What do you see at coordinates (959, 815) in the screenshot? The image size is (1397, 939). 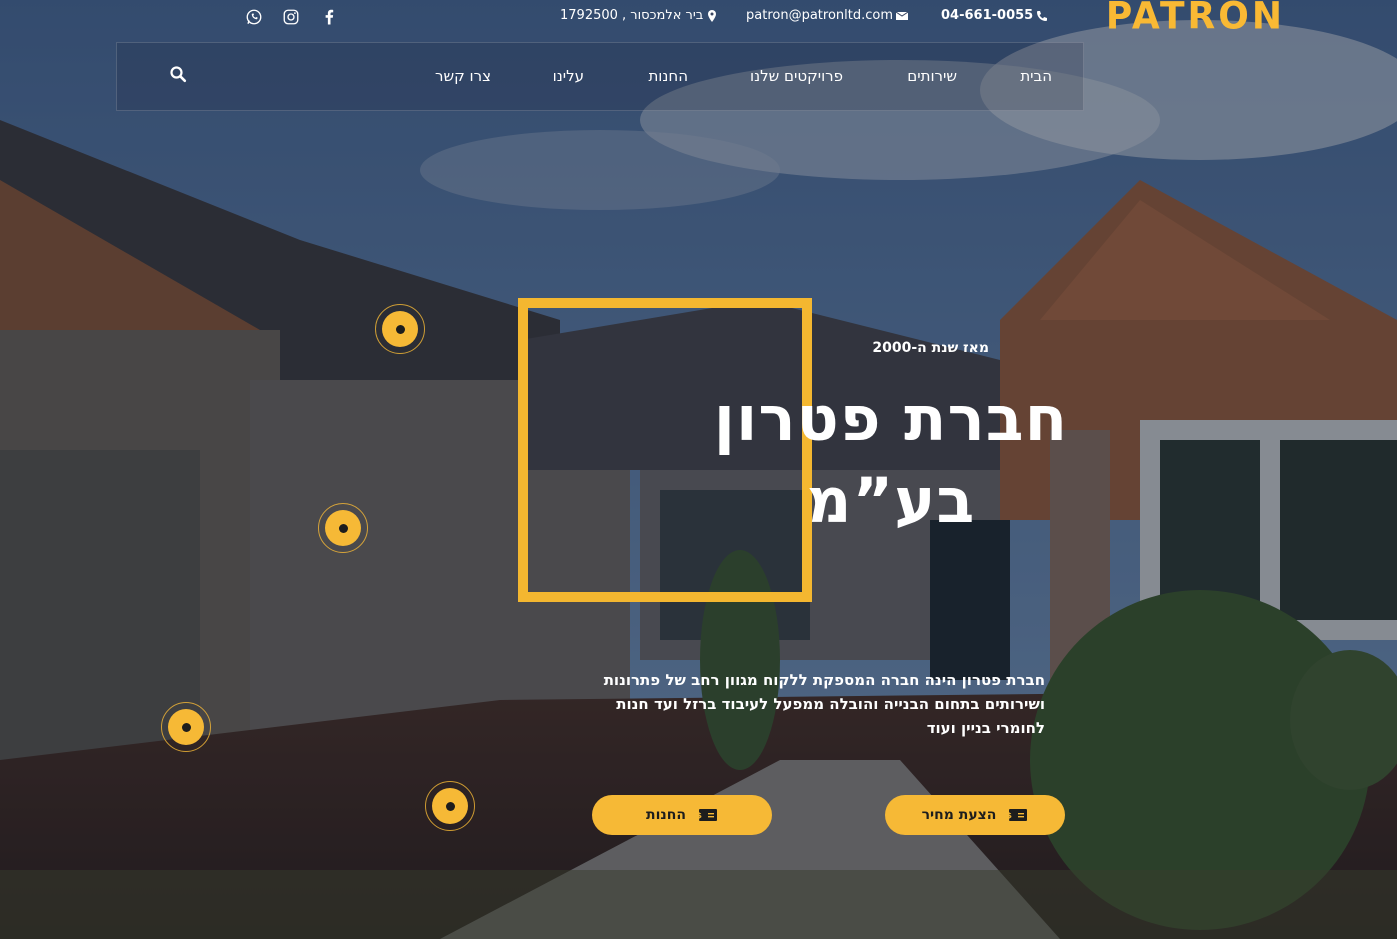 I see `quote-button-label: הצעת מחיר` at bounding box center [959, 815].